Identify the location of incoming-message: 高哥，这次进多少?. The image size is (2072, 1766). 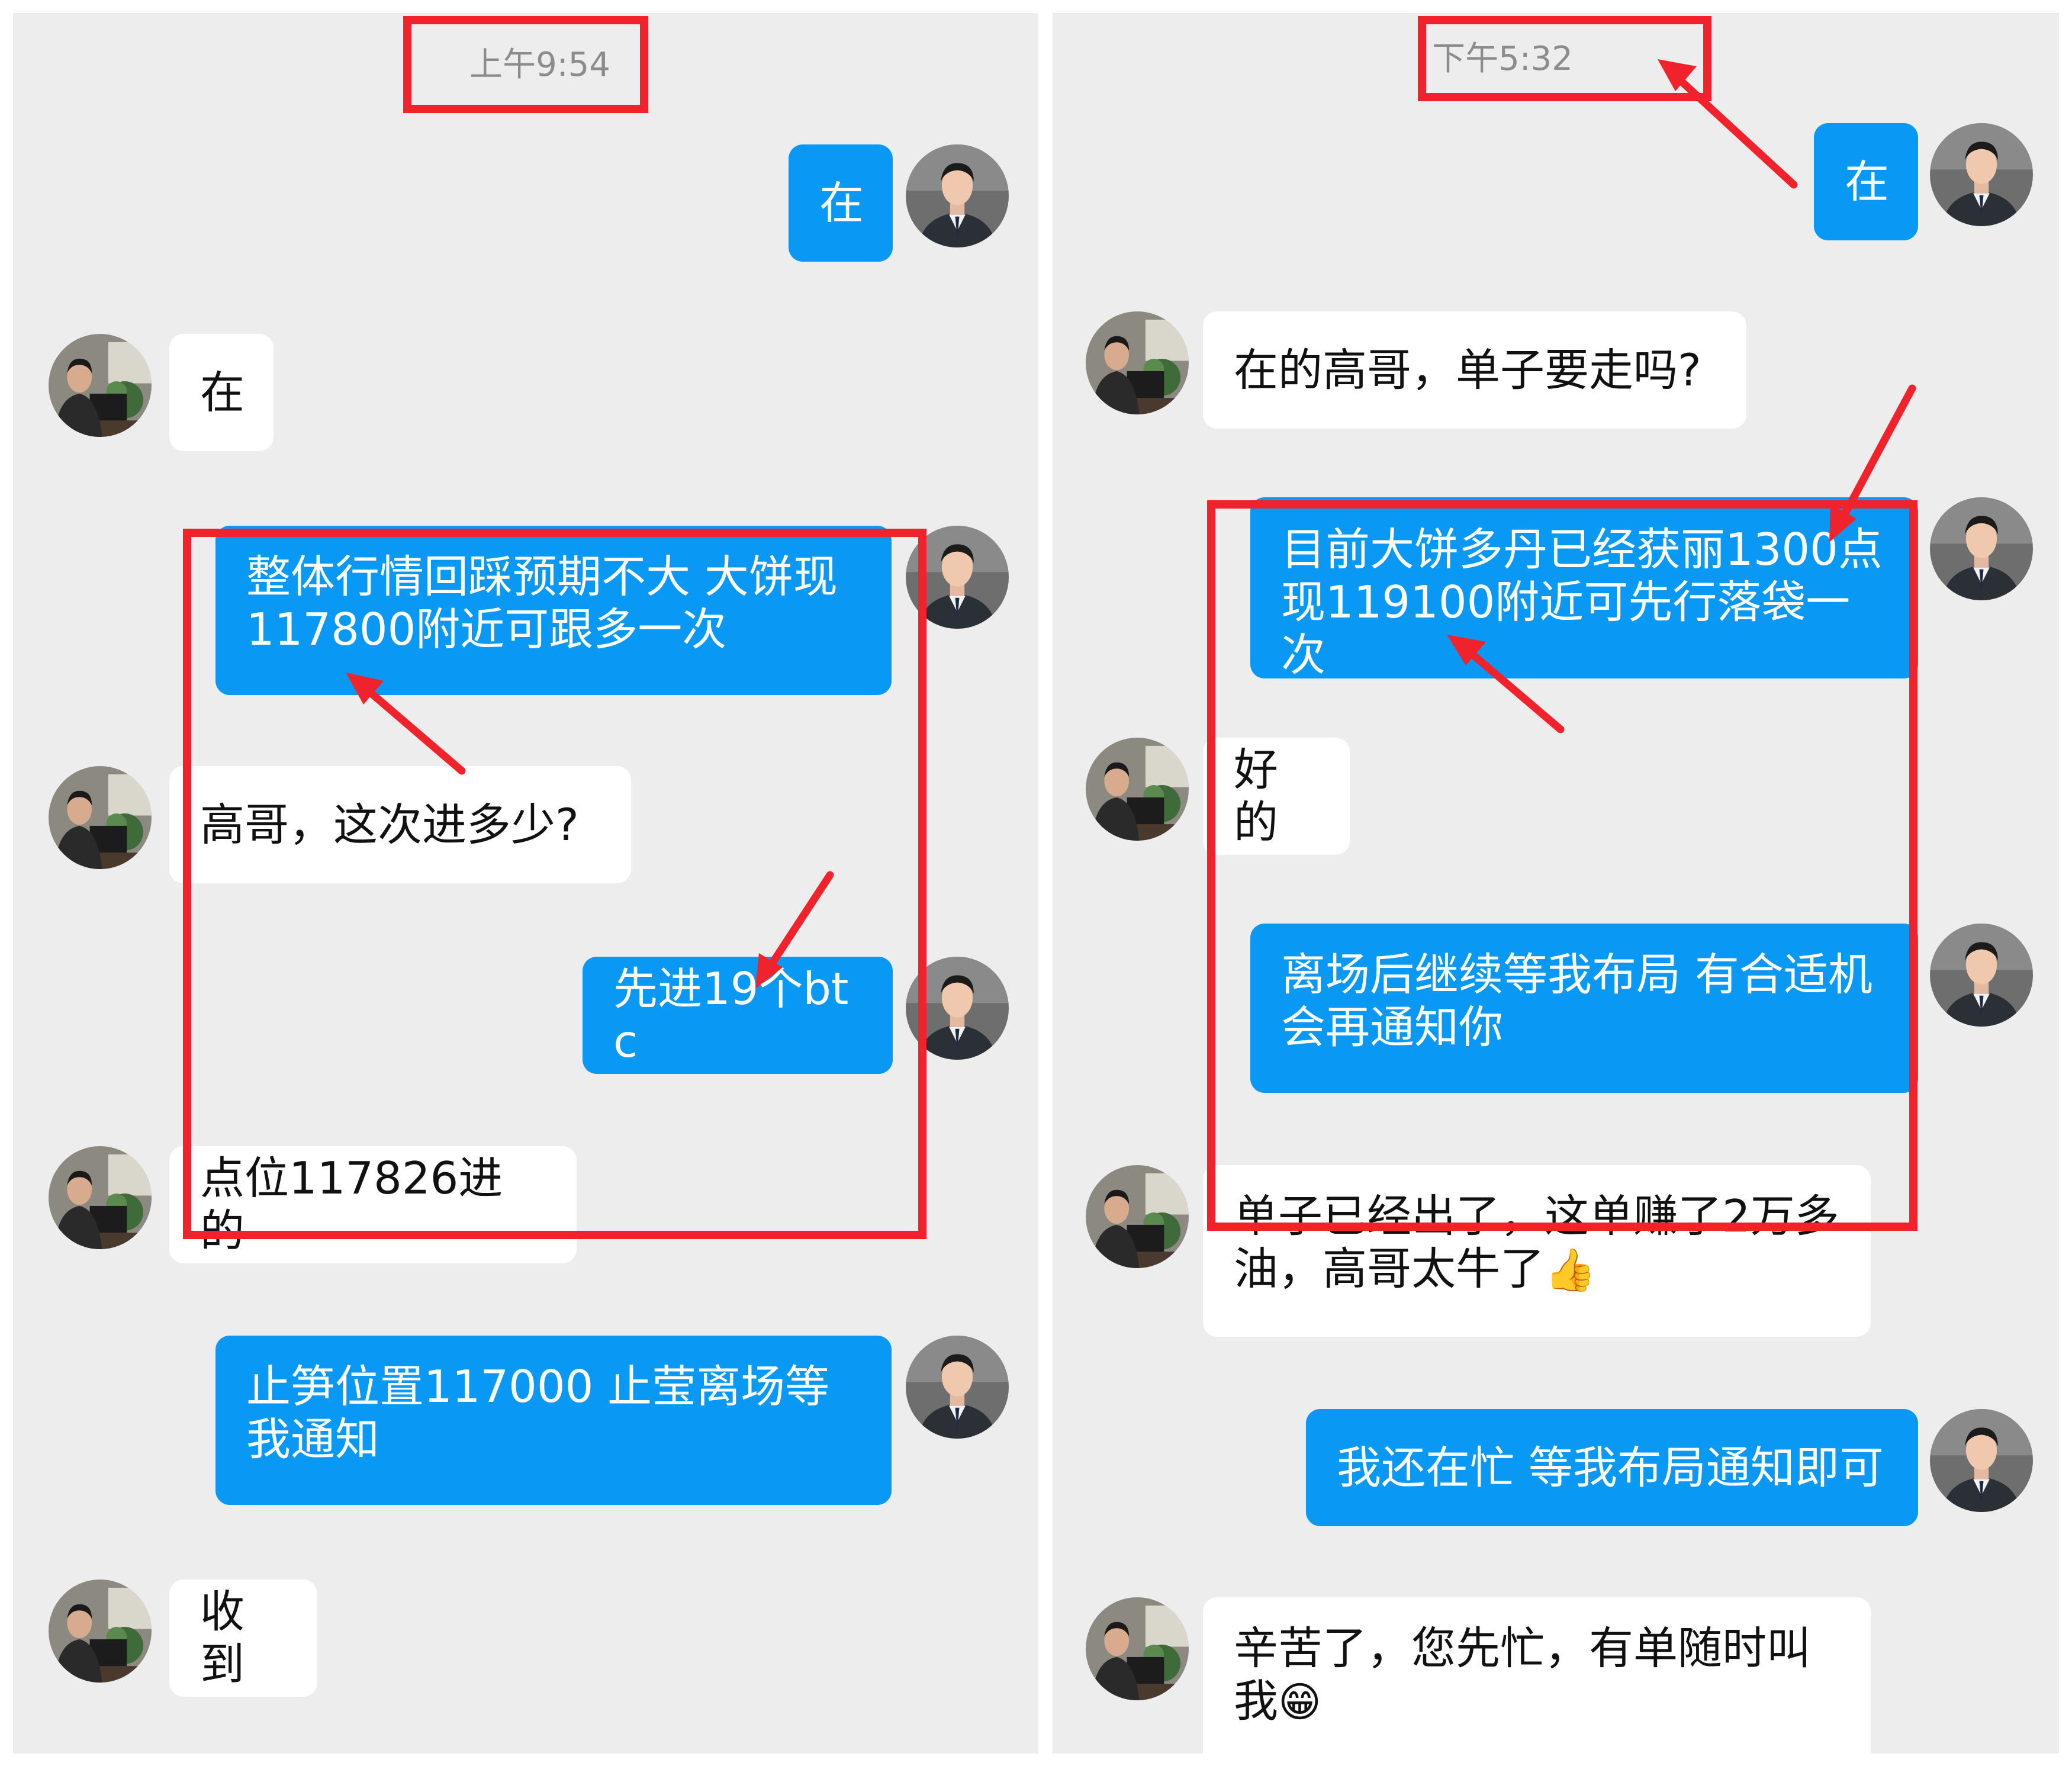
(400, 824).